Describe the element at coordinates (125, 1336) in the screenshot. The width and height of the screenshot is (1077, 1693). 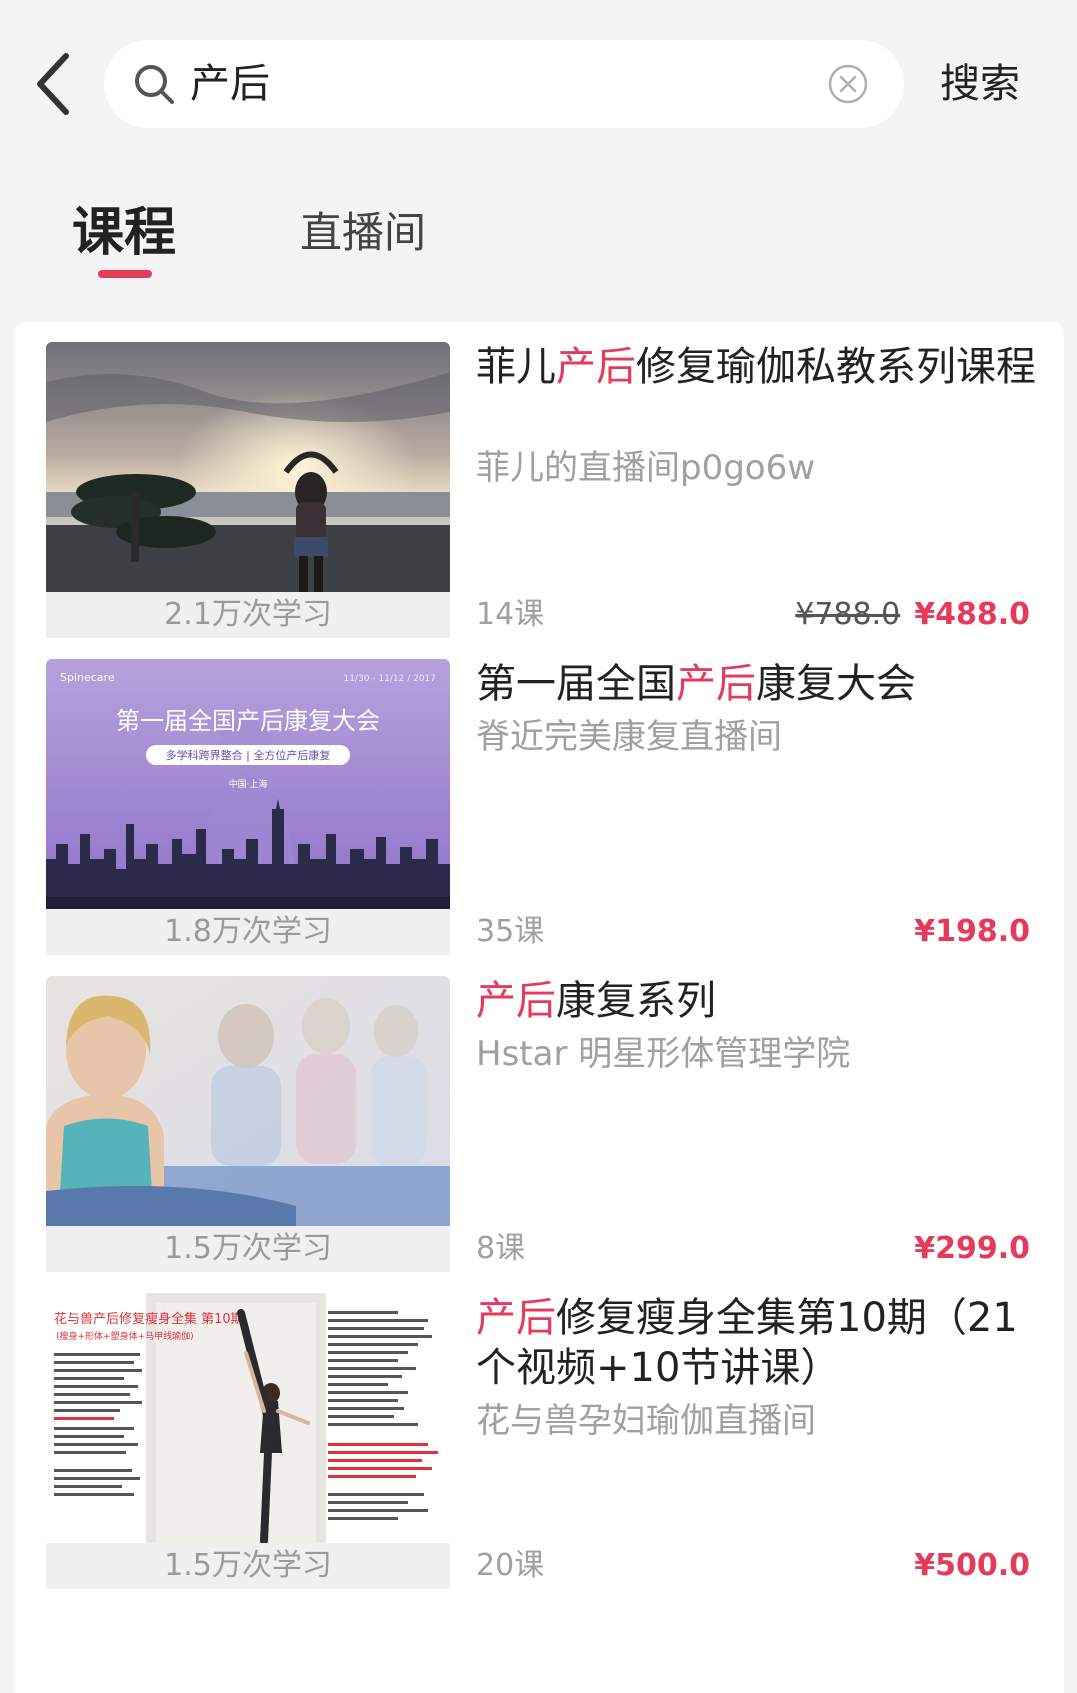
I see `poster-subline: (瘦身+形体+塑身体+马甲线瑜伽)` at that location.